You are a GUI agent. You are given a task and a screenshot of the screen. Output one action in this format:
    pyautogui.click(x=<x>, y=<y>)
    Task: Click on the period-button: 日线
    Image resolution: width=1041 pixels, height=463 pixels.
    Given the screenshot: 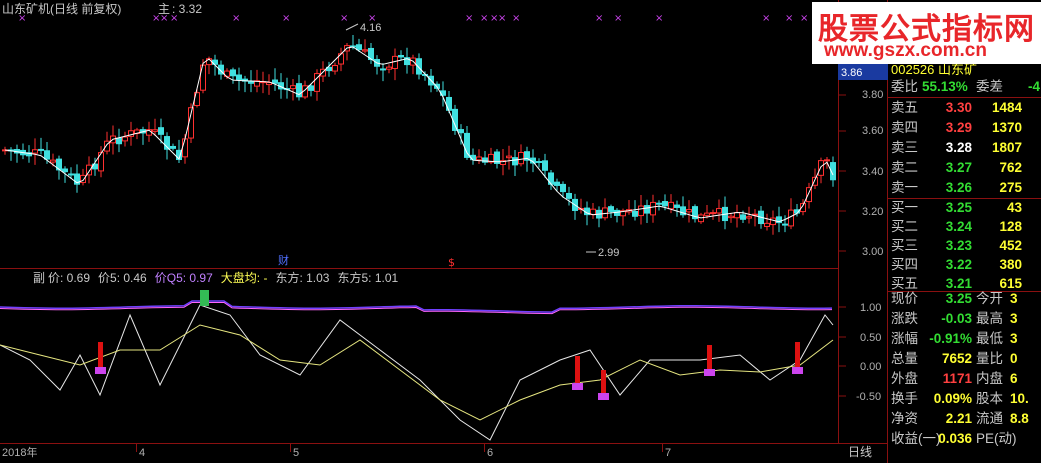 What is the action you would take?
    pyautogui.click(x=860, y=452)
    